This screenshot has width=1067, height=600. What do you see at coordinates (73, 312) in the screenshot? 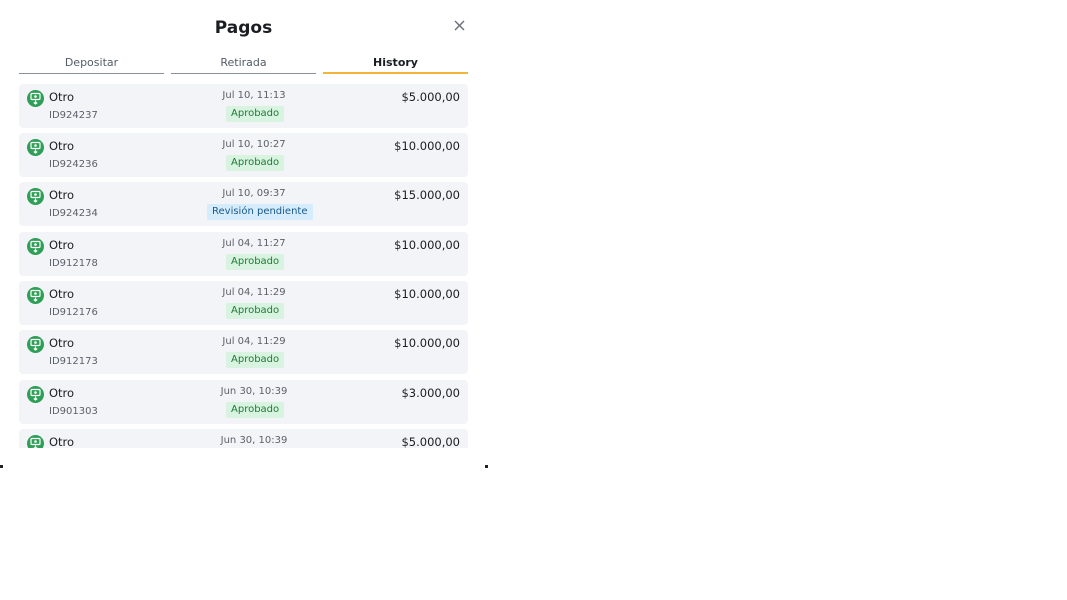
I see `transaction-id: ID912176` at bounding box center [73, 312].